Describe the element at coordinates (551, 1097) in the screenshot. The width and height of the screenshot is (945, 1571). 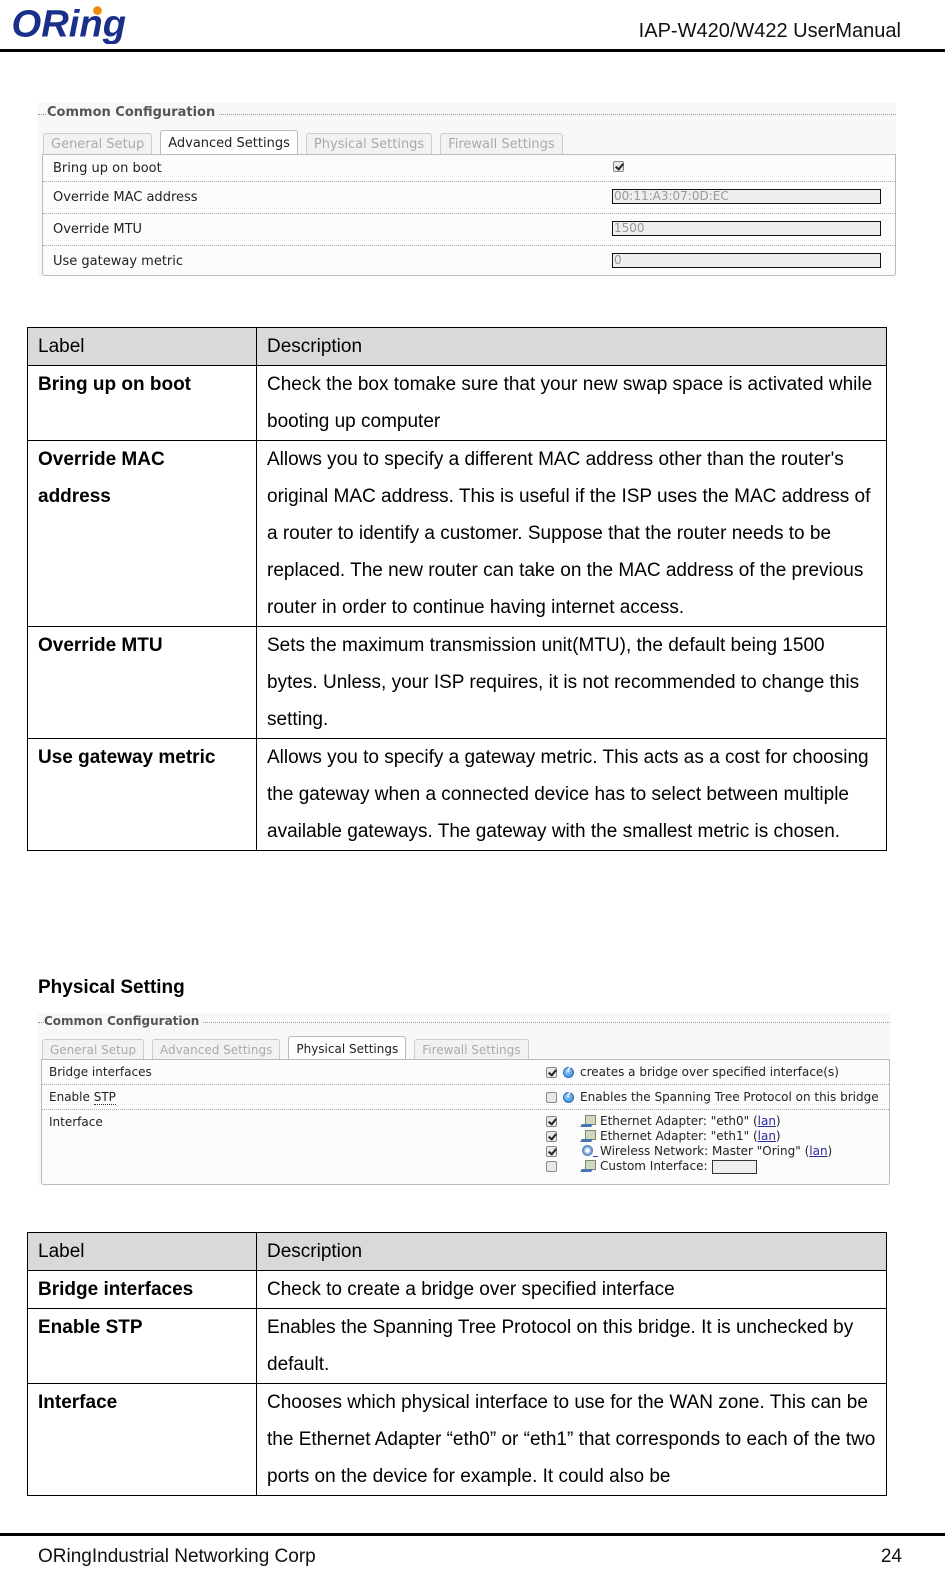
I see `enable-stp-checkbox` at that location.